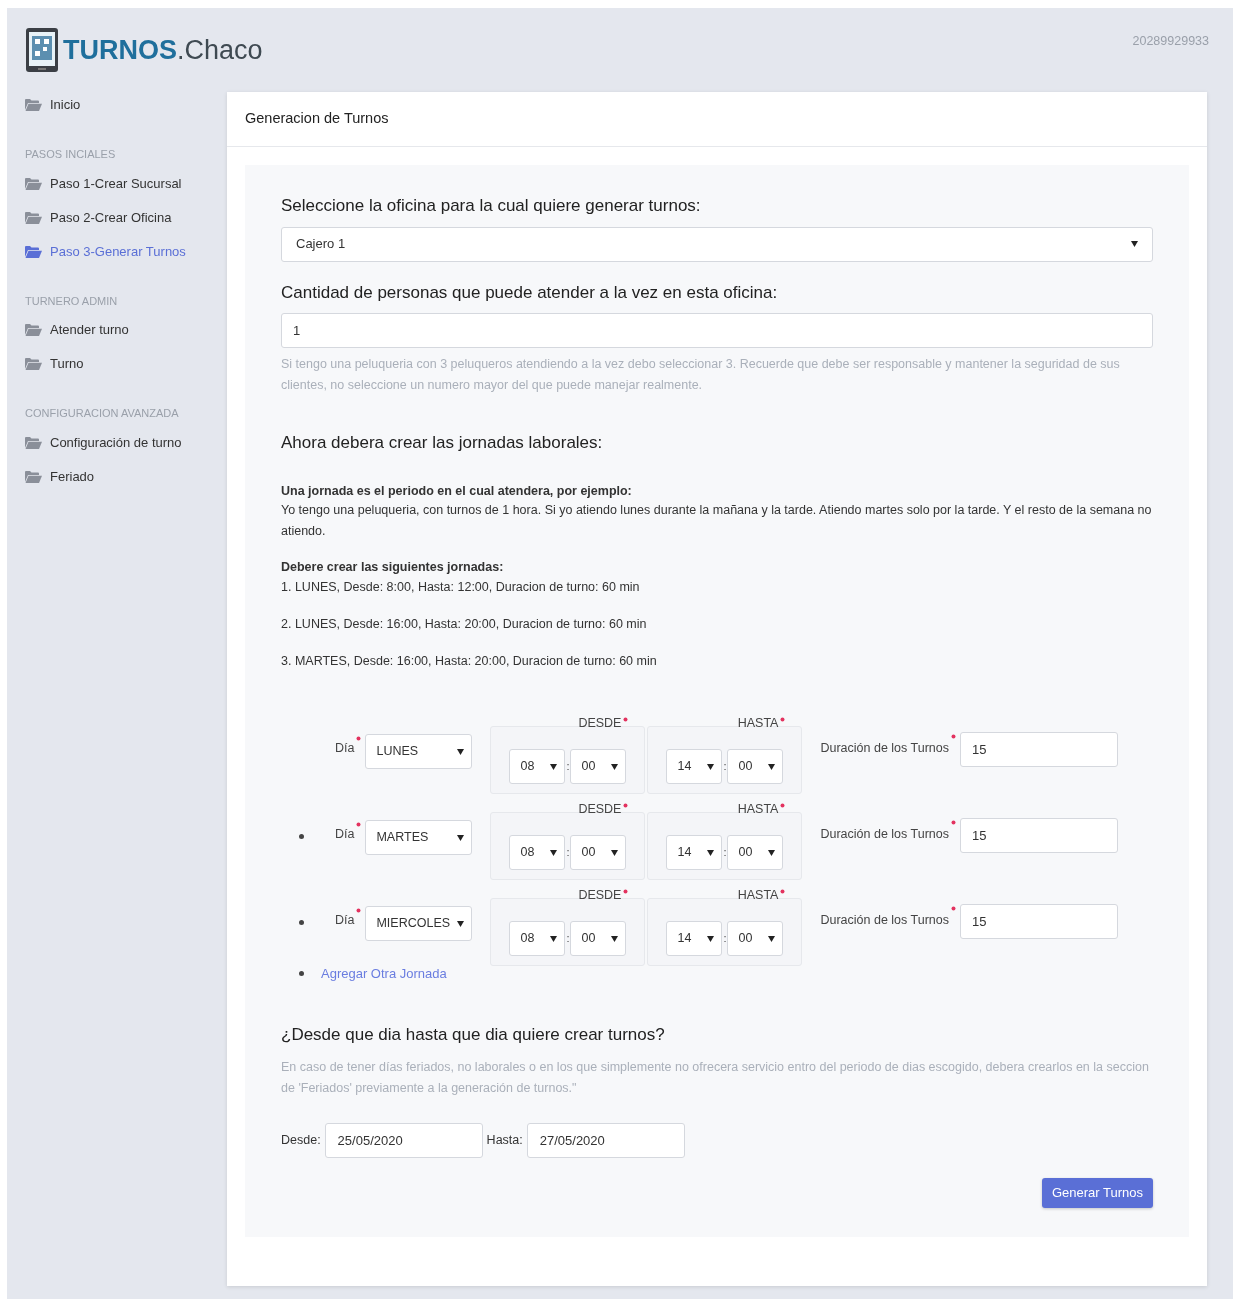 Image resolution: width=1235 pixels, height=1299 pixels. What do you see at coordinates (715, 1078) in the screenshot?
I see `help-text: En caso de tener días feriados, no laborales o en los que simplemente no ofrecera servicio entro del periodo de dias escogido, debera crearlos en la seccion de 'Feriados' previamente a la generación de turnos."` at bounding box center [715, 1078].